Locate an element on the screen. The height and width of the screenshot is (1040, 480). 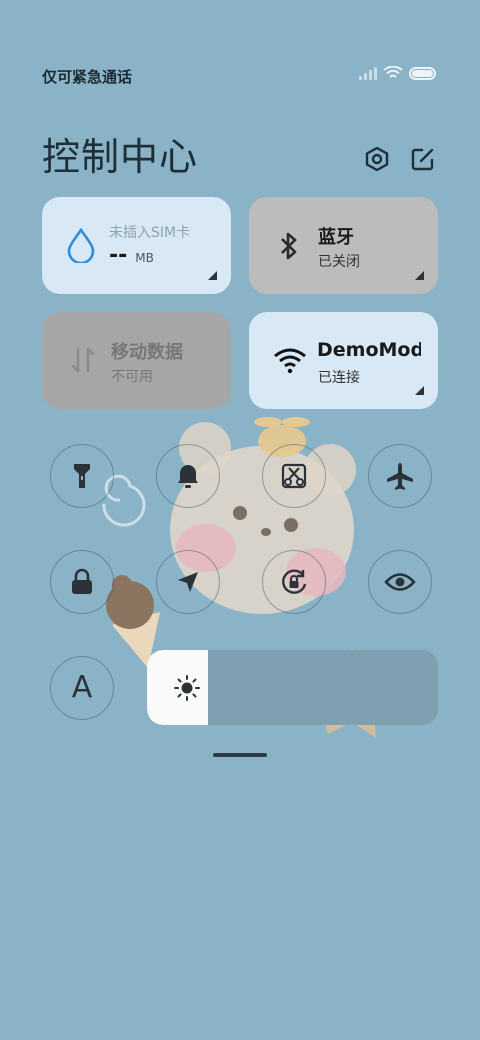
flashlight-toggle is located at coordinates (82, 476).